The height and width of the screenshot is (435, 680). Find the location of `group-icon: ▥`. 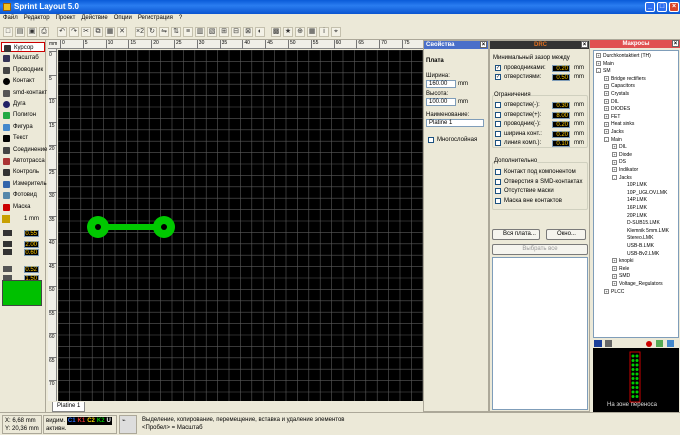

group-icon: ▥ is located at coordinates (200, 32).